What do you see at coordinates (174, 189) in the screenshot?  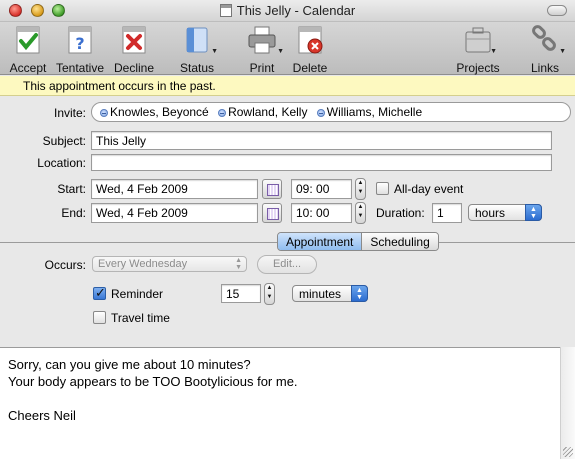 I see `start-date-input: Wed, 4 Feb 2009` at bounding box center [174, 189].